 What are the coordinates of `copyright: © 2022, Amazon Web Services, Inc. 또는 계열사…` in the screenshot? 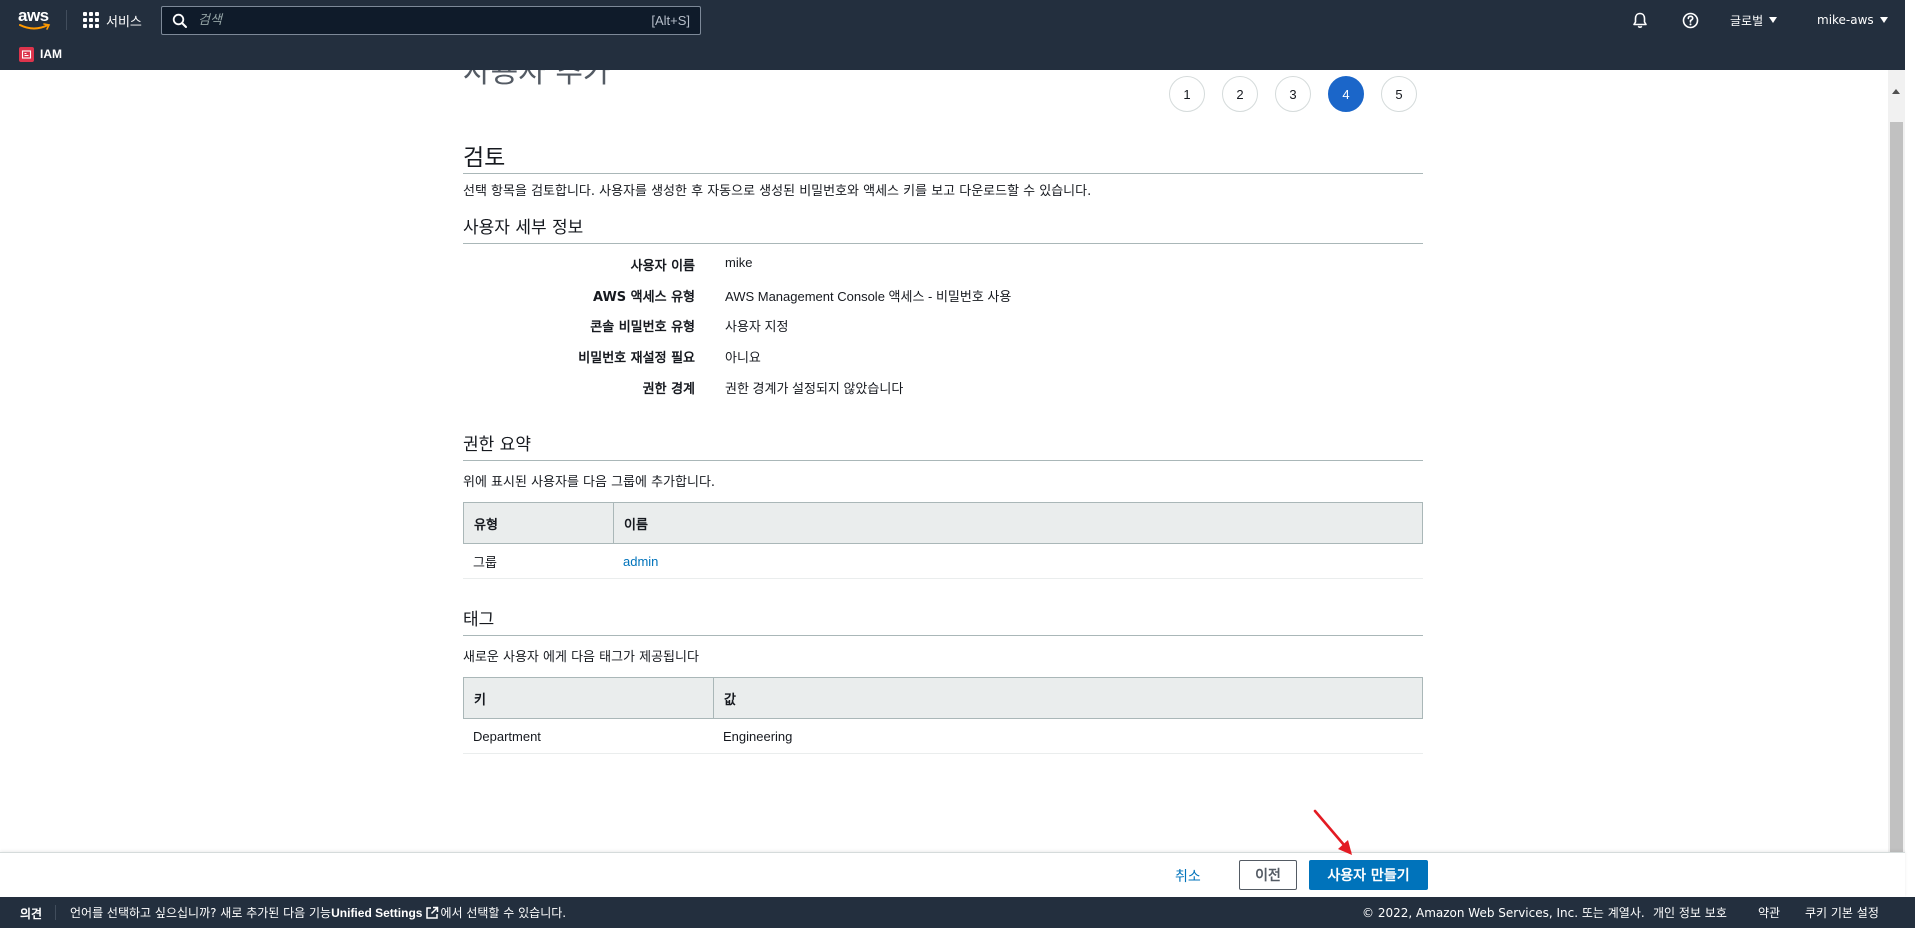 It's located at (1503, 913).